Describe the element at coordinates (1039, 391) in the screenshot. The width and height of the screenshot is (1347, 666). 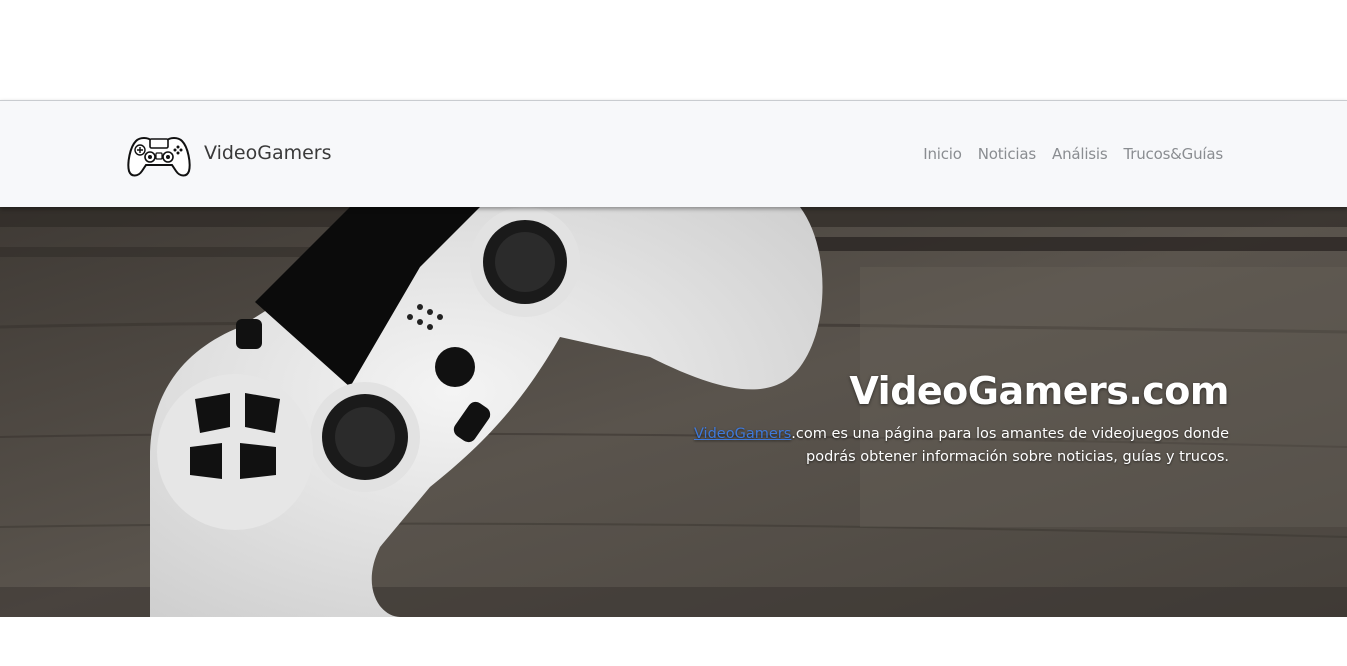
I see `hero-title: VideoGamers.com` at that location.